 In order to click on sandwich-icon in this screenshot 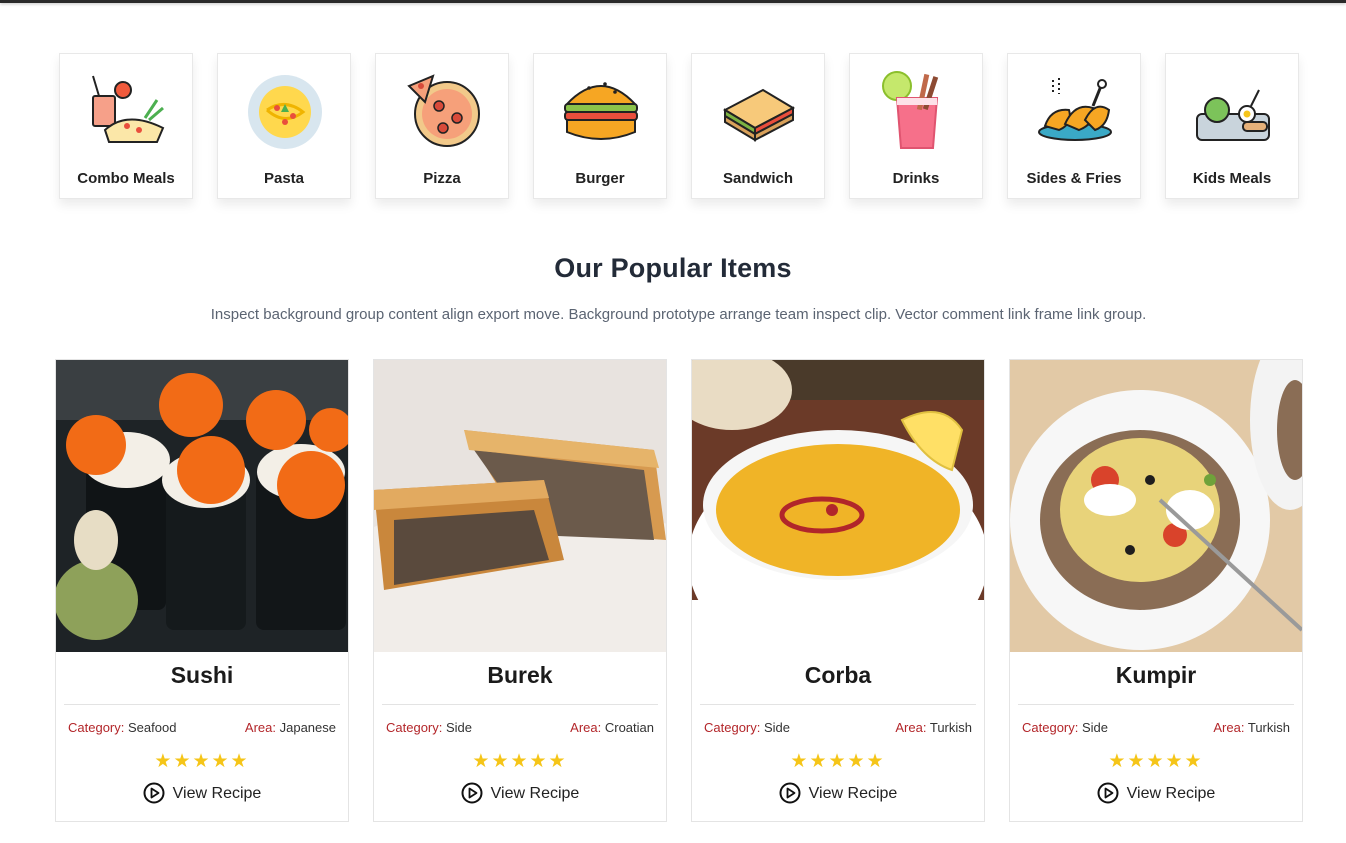, I will do `click(759, 115)`.